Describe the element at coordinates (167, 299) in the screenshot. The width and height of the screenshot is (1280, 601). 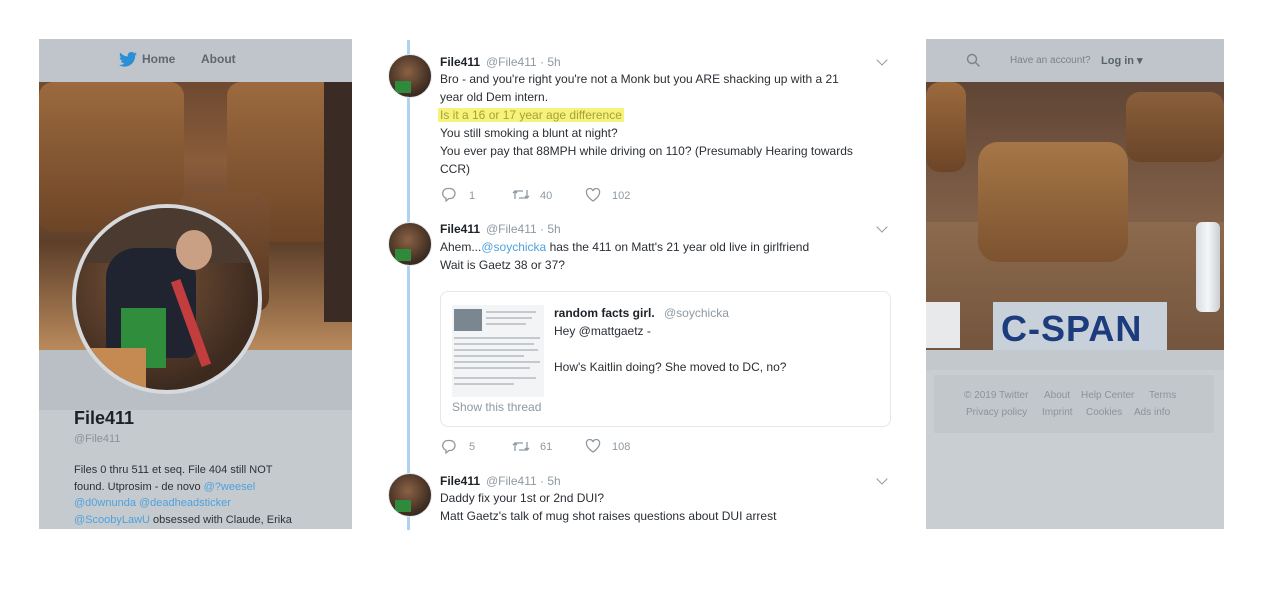
I see `profile-avatar` at that location.